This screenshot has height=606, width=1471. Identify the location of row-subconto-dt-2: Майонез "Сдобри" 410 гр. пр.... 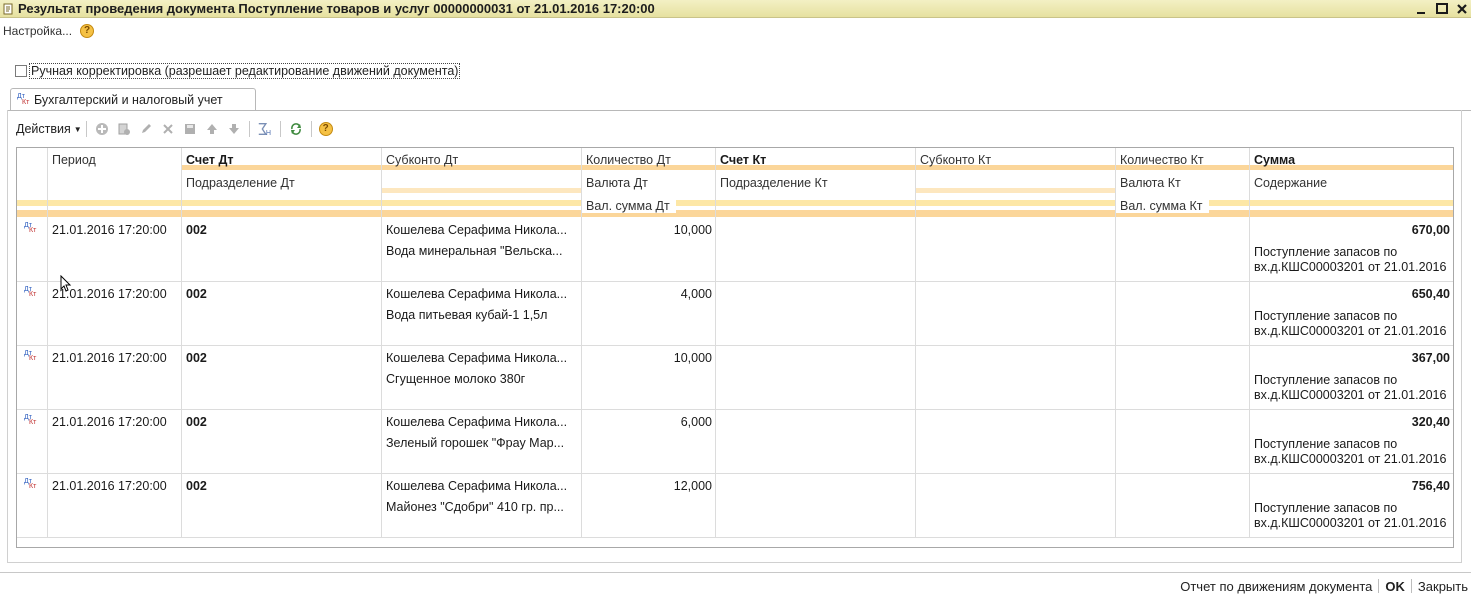
(482, 507).